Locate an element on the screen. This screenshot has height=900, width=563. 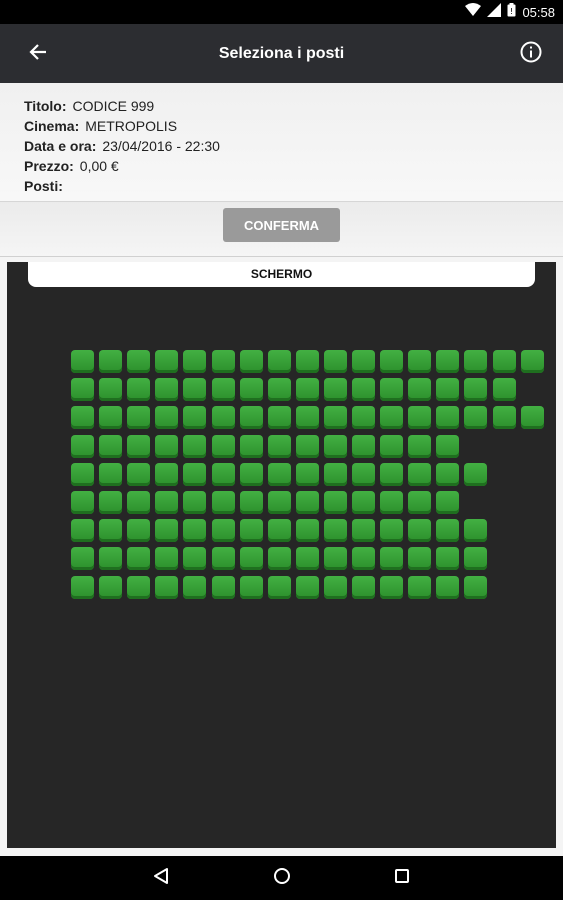
nav-recents-button is located at coordinates (402, 878).